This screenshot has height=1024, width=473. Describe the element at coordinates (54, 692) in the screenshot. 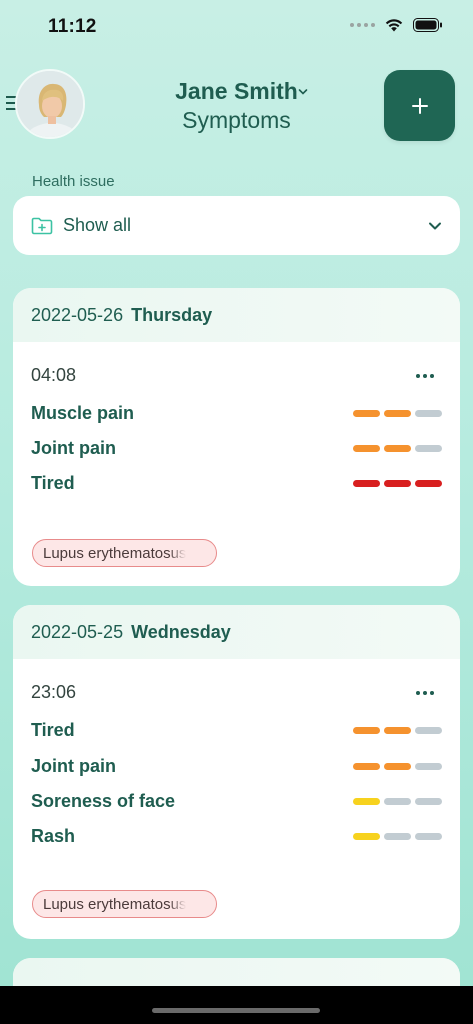

I see `entry-time: 23:06` at that location.